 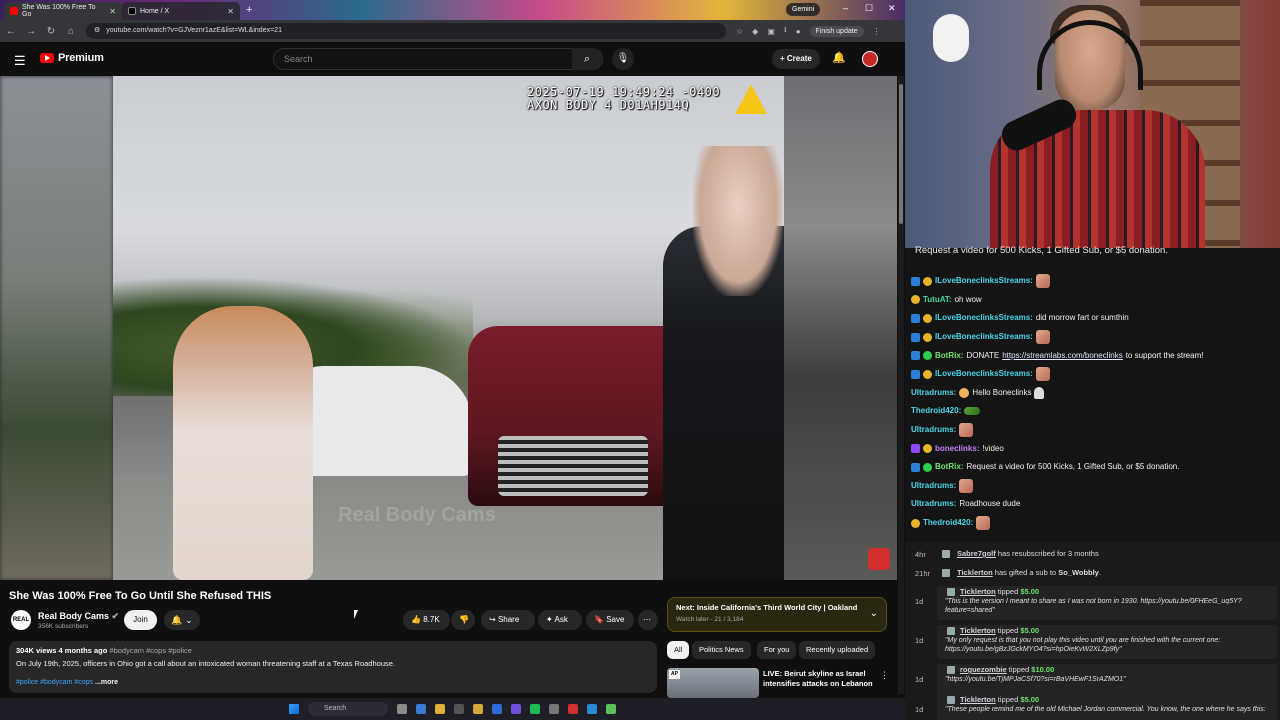 I want to click on join-button: Join, so click(x=140, y=620).